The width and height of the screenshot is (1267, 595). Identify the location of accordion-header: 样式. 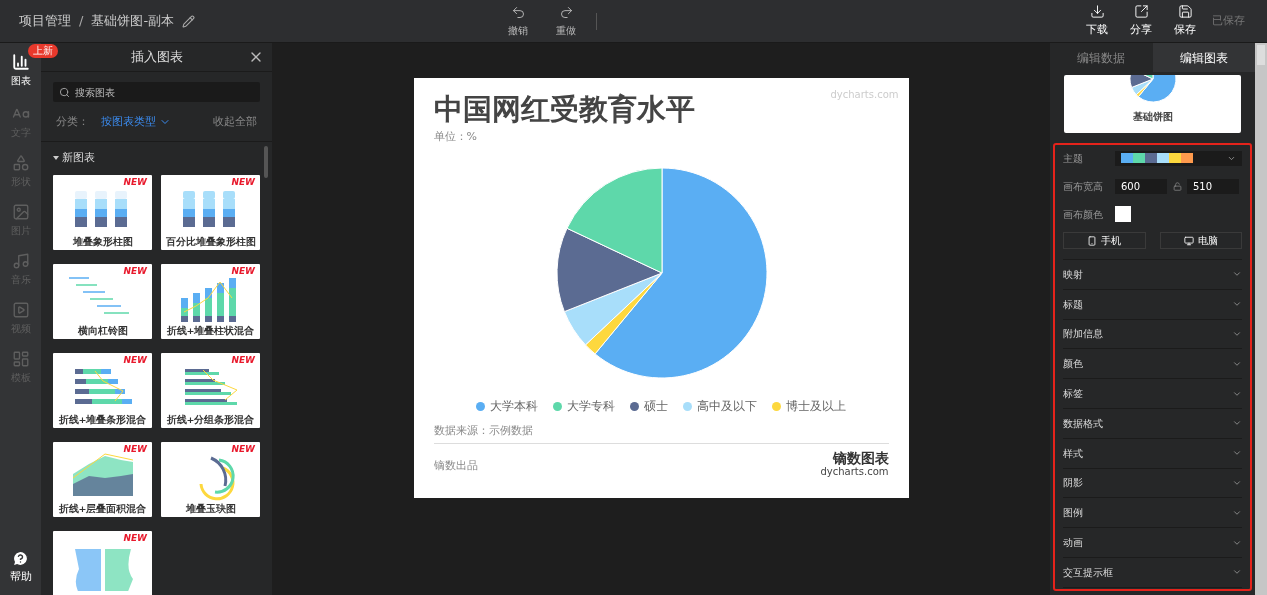
(1152, 453).